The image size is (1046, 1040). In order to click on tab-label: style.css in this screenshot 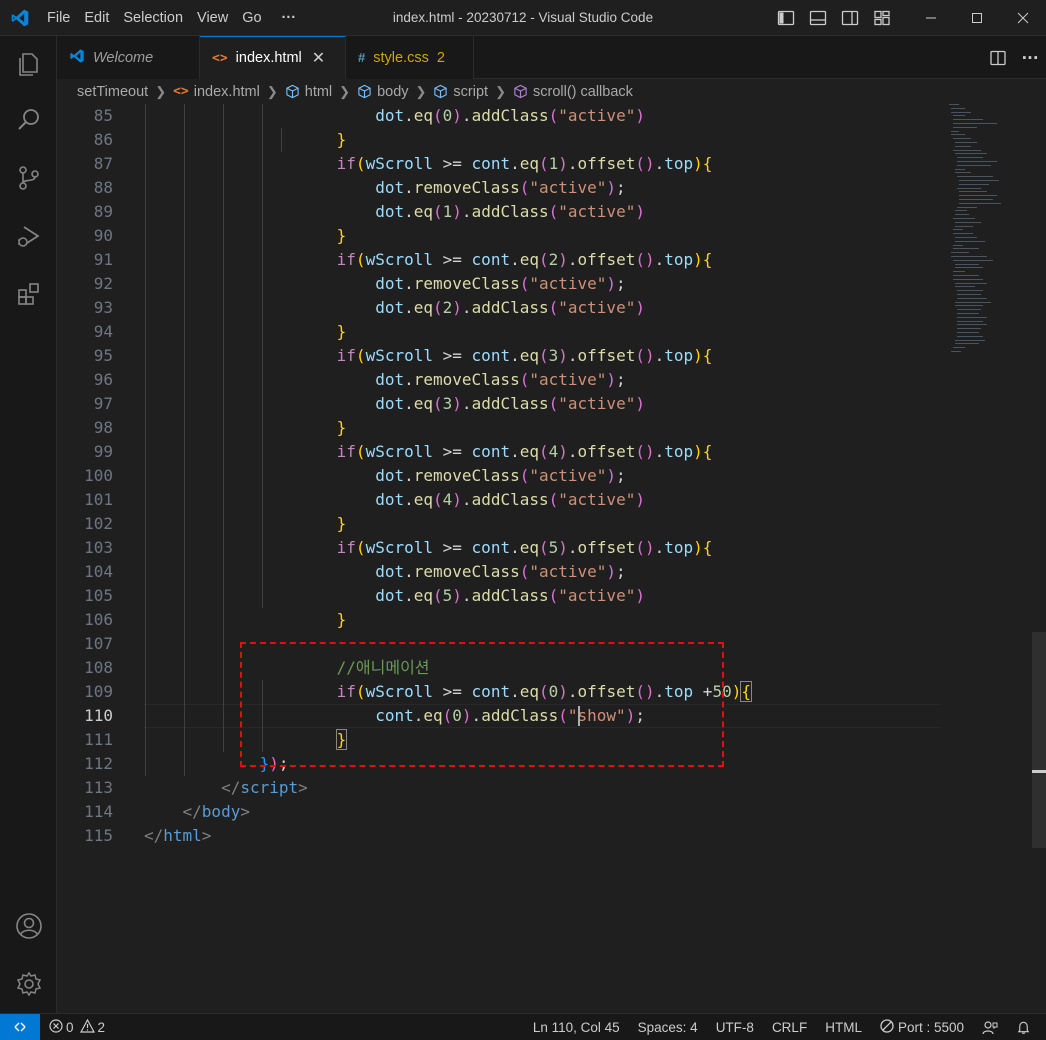, I will do `click(401, 57)`.